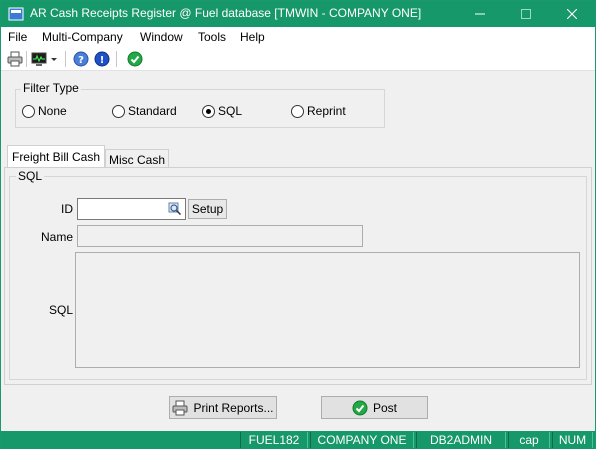 Image resolution: width=596 pixels, height=449 pixels. What do you see at coordinates (161, 37) in the screenshot?
I see `menu-window: Window` at bounding box center [161, 37].